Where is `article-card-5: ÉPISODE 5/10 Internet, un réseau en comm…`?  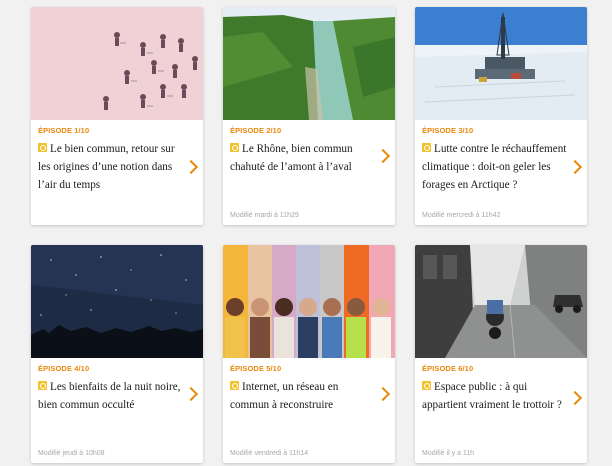
article-card-5: ÉPISODE 5/10 Internet, un réseau en comm… is located at coordinates (309, 354).